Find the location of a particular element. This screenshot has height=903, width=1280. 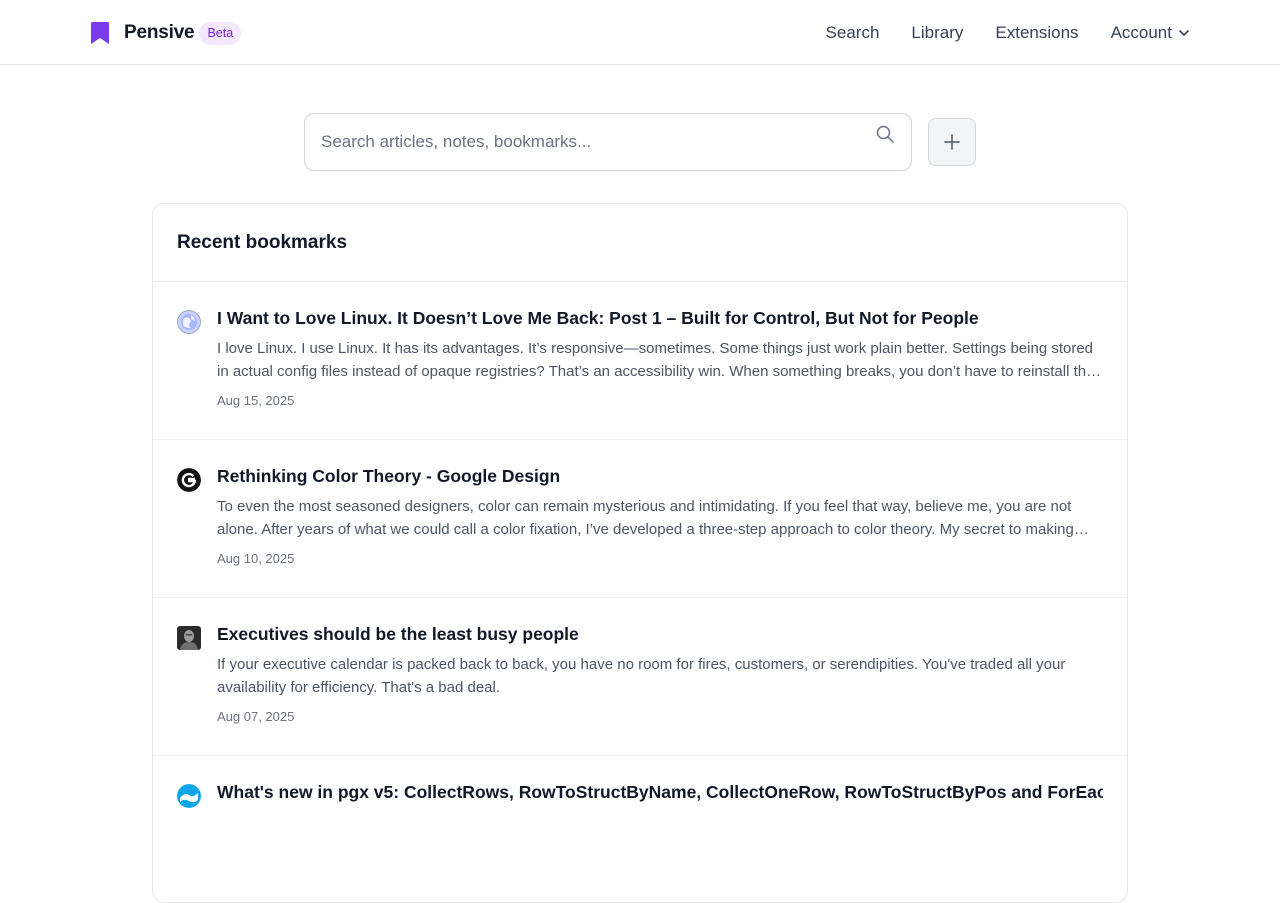

author-avatar-icon is located at coordinates (189, 638).